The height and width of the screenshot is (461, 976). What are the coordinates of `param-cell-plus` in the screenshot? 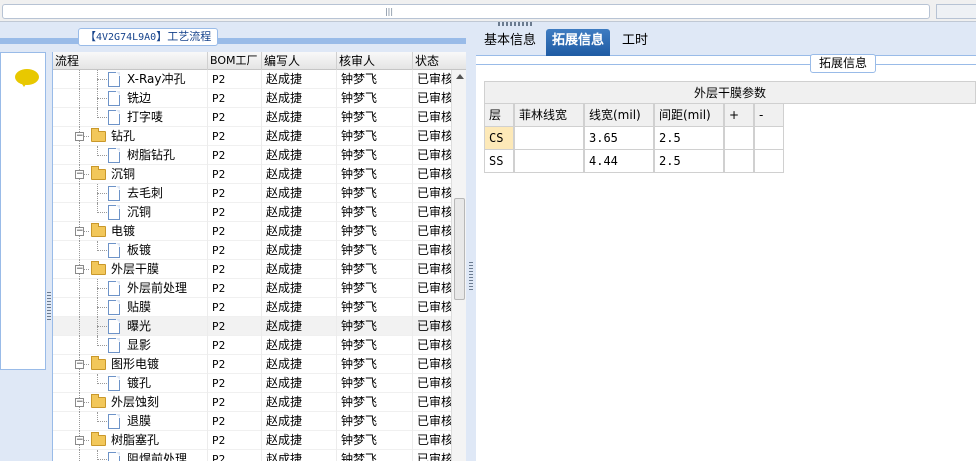 It's located at (739, 161).